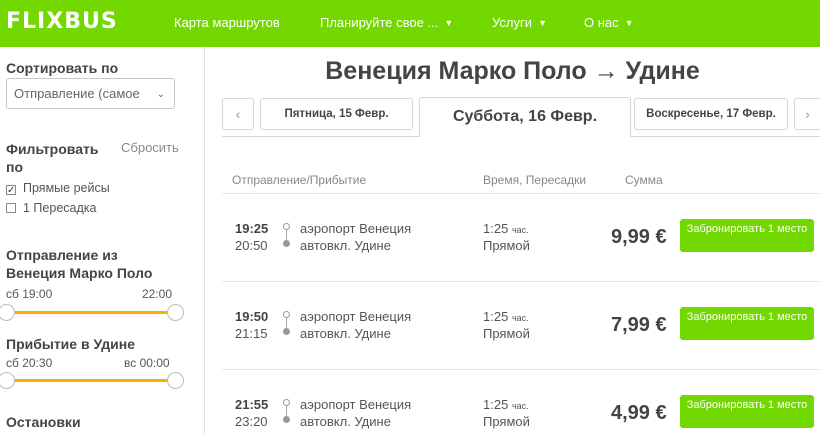  Describe the element at coordinates (150, 147) in the screenshot. I see `reset-filters-link: Сбросить` at that location.